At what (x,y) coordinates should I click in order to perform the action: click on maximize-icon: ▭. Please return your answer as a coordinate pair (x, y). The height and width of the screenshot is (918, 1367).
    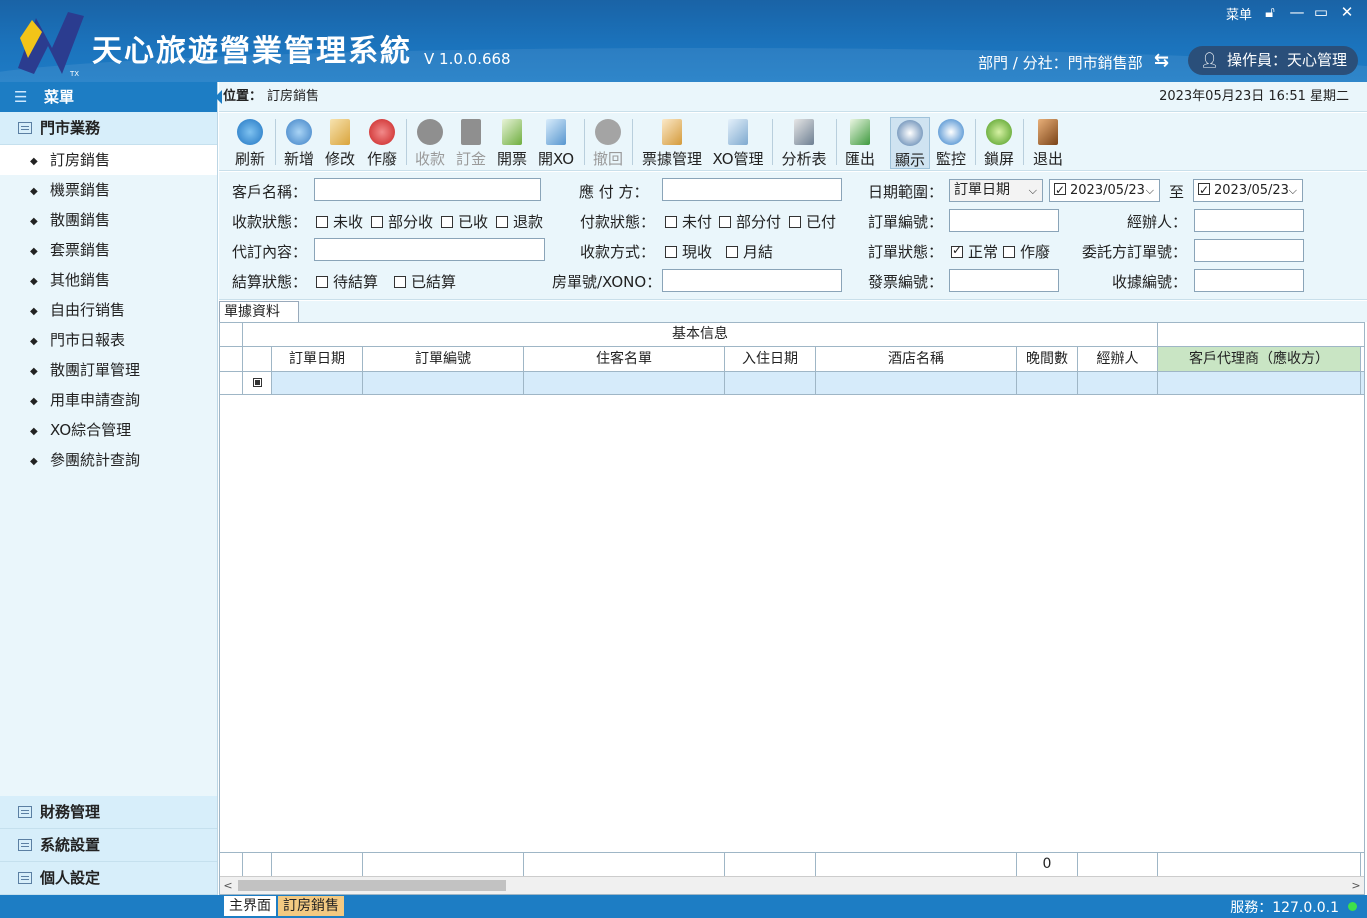
    Looking at the image, I should click on (1321, 12).